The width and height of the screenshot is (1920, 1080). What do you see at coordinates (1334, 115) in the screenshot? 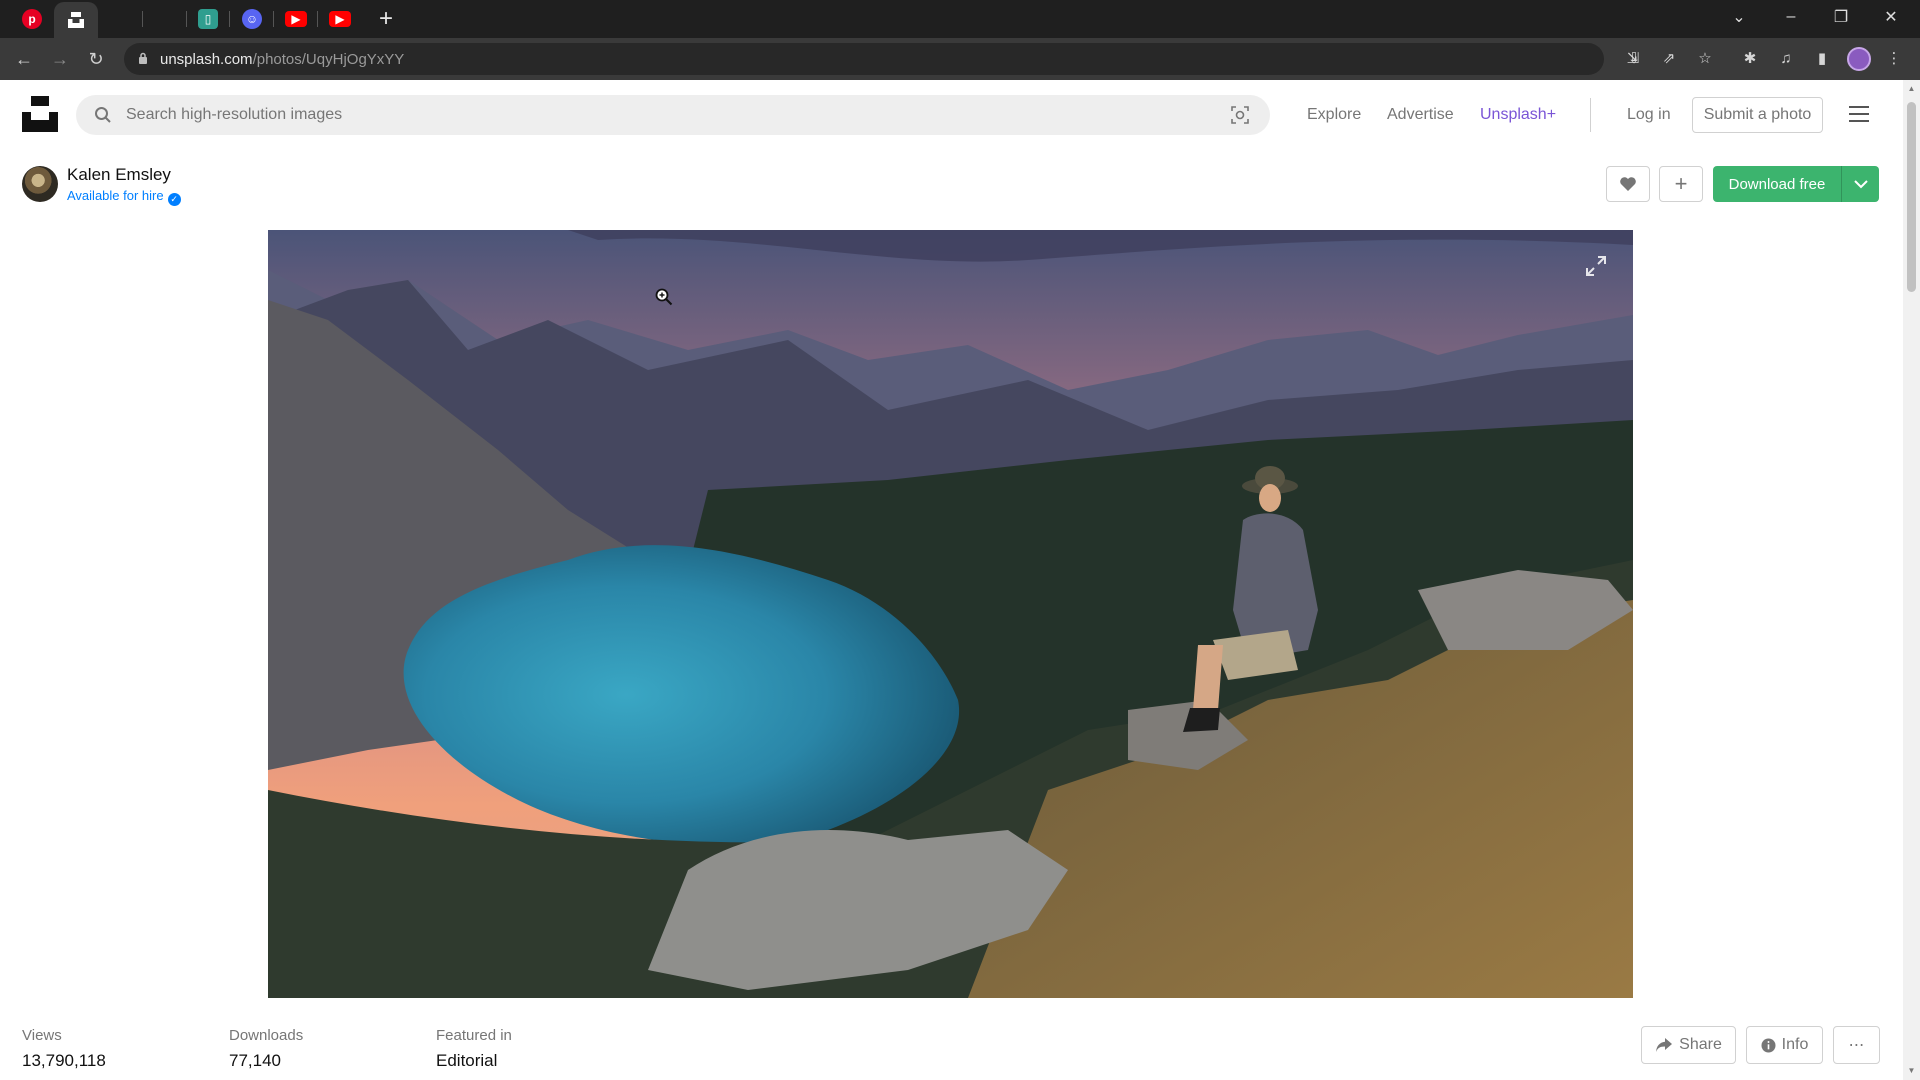
I see `nav-explore: Explore` at bounding box center [1334, 115].